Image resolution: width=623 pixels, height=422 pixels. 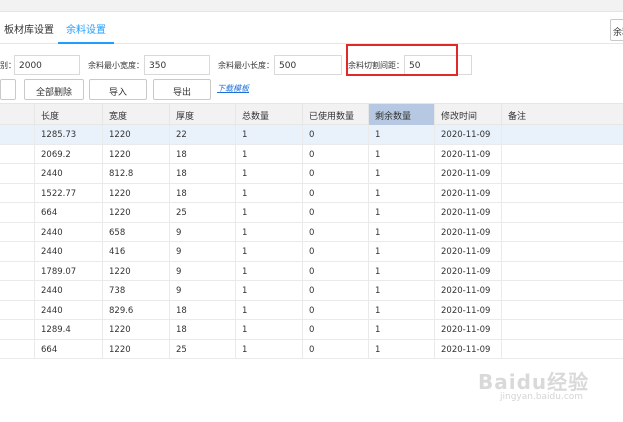 I want to click on table-row: 2440 829.6 18 1 0 1 2020-11-09, so click(x=311, y=310).